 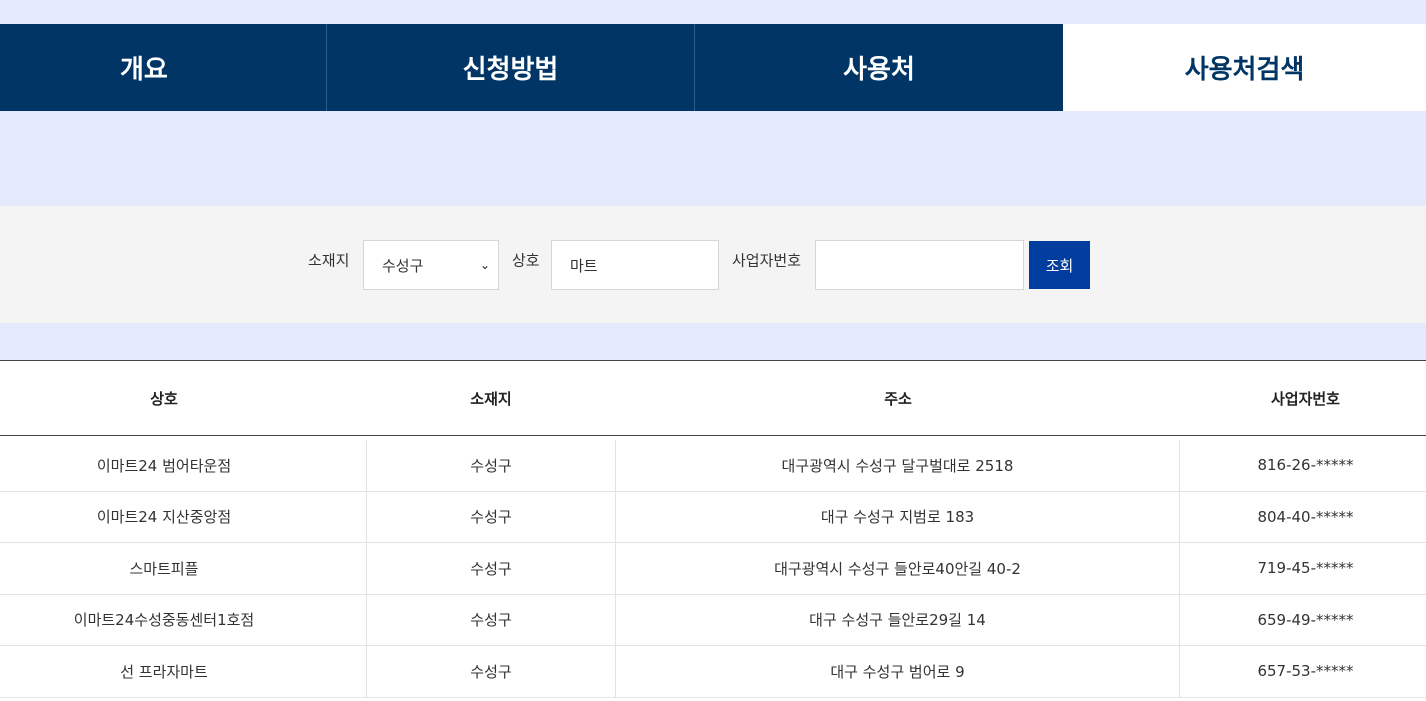 I want to click on business-name-label: 상호, so click(x=526, y=260).